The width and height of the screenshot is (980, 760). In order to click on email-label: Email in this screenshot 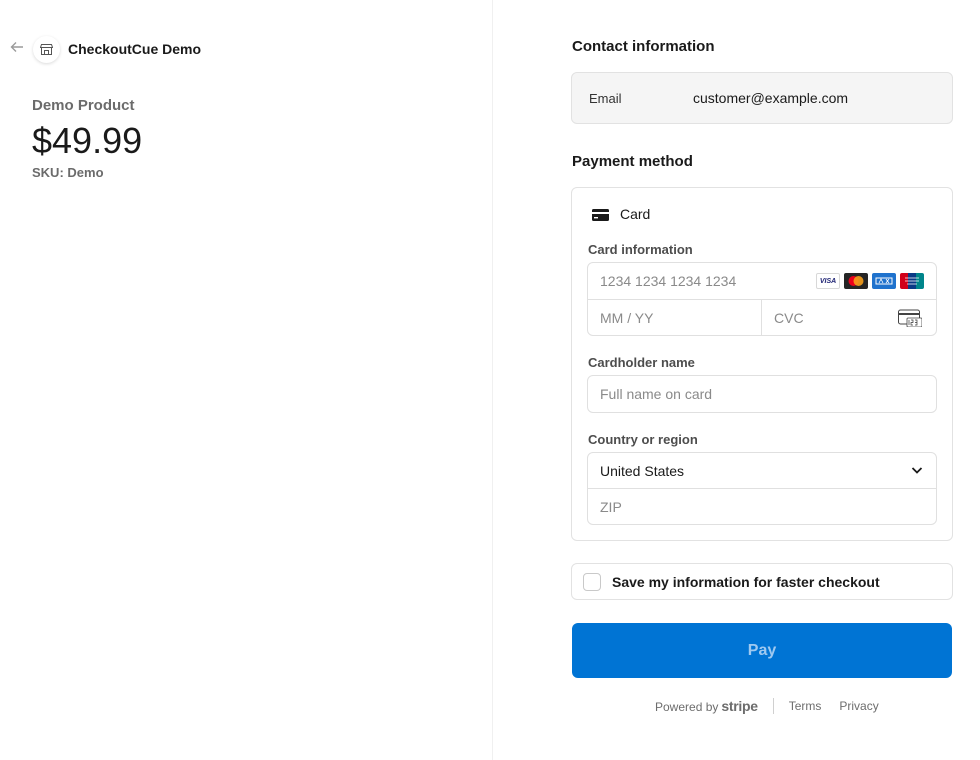, I will do `click(605, 98)`.